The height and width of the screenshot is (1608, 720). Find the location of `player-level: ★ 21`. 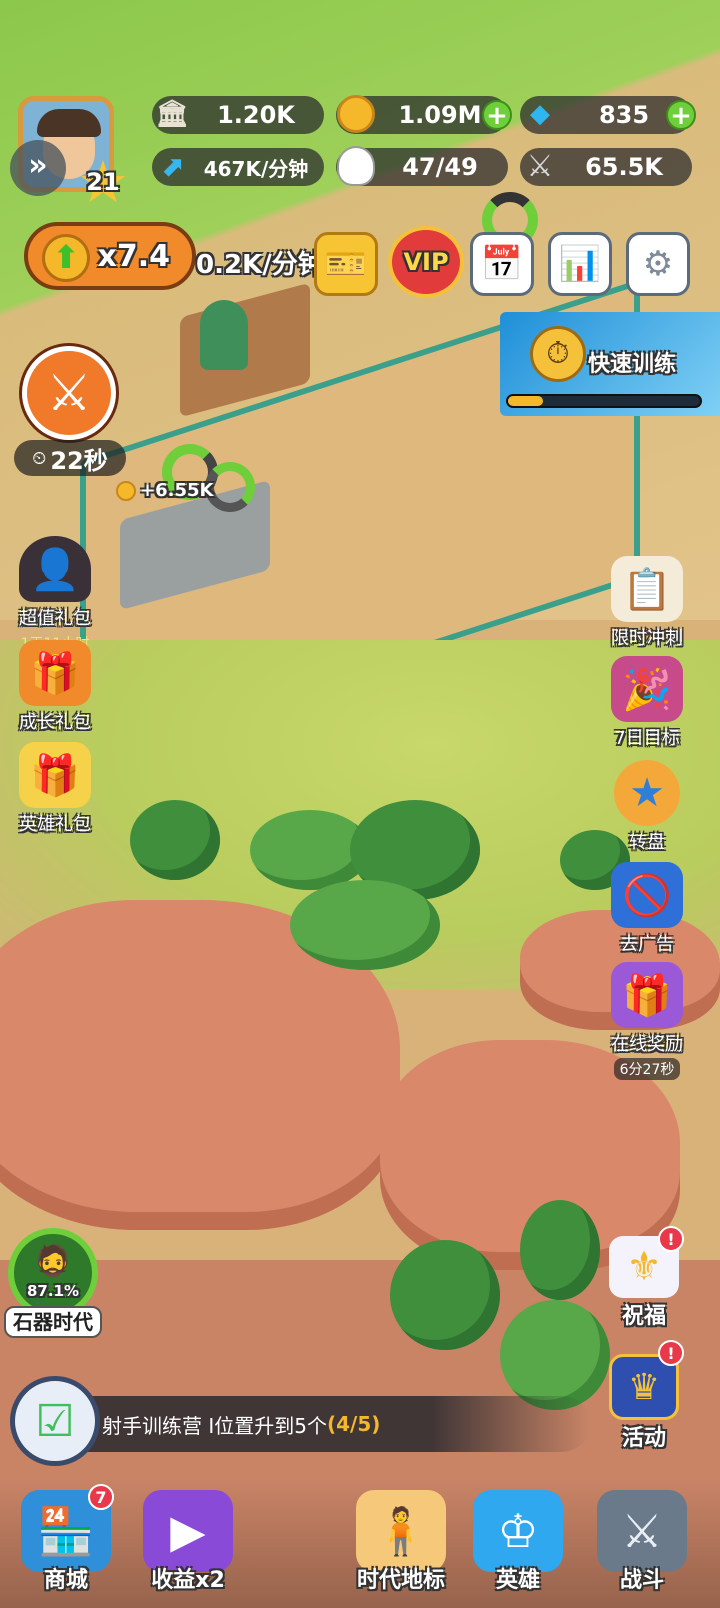

player-level: ★ 21 is located at coordinates (103, 182).